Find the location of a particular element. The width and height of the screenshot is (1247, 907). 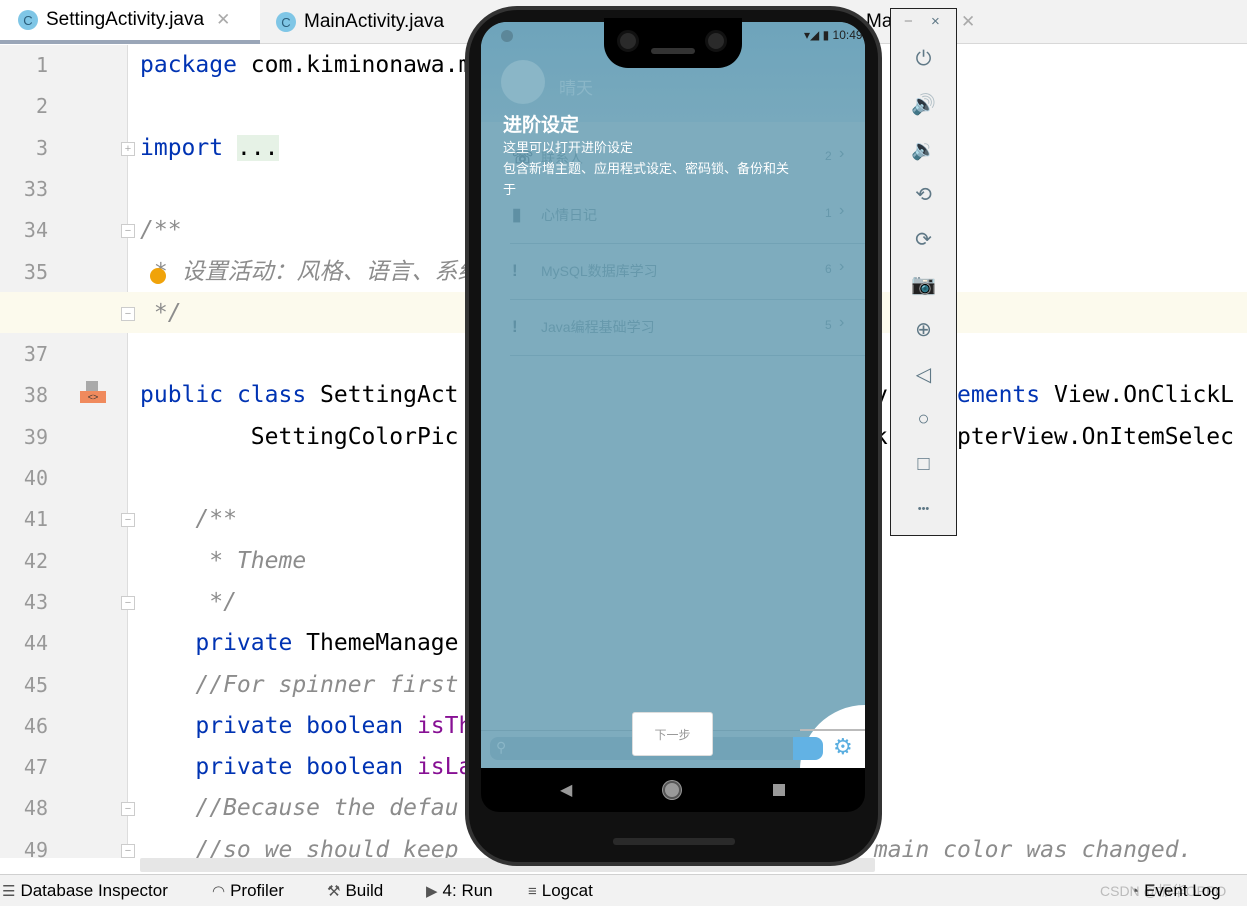

class-icon: C is located at coordinates (28, 20).